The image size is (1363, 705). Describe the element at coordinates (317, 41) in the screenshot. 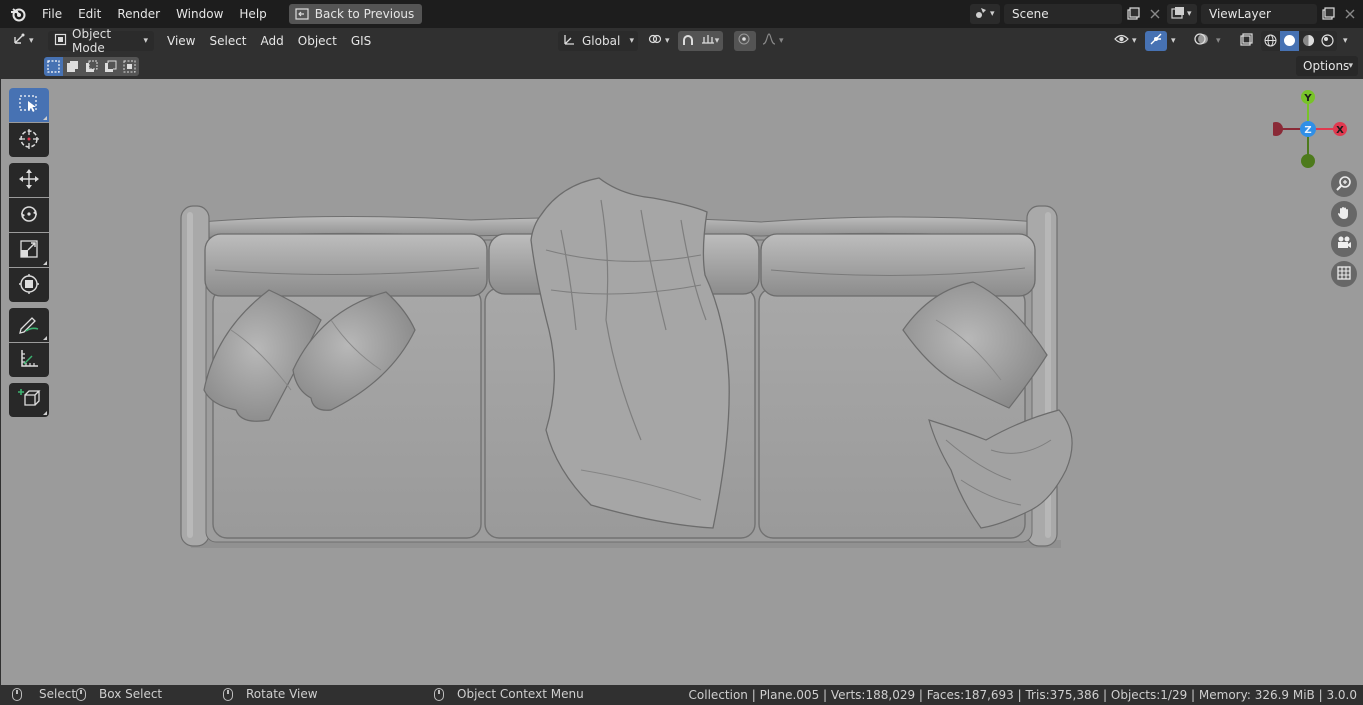

I see `menu-object: Object` at that location.